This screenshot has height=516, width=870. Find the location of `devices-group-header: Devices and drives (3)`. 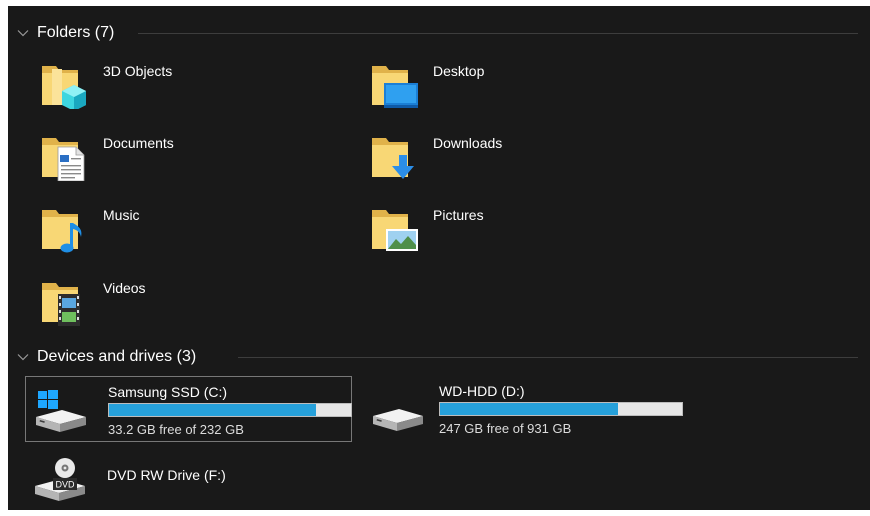

devices-group-header: Devices and drives (3) is located at coordinates (439, 358).